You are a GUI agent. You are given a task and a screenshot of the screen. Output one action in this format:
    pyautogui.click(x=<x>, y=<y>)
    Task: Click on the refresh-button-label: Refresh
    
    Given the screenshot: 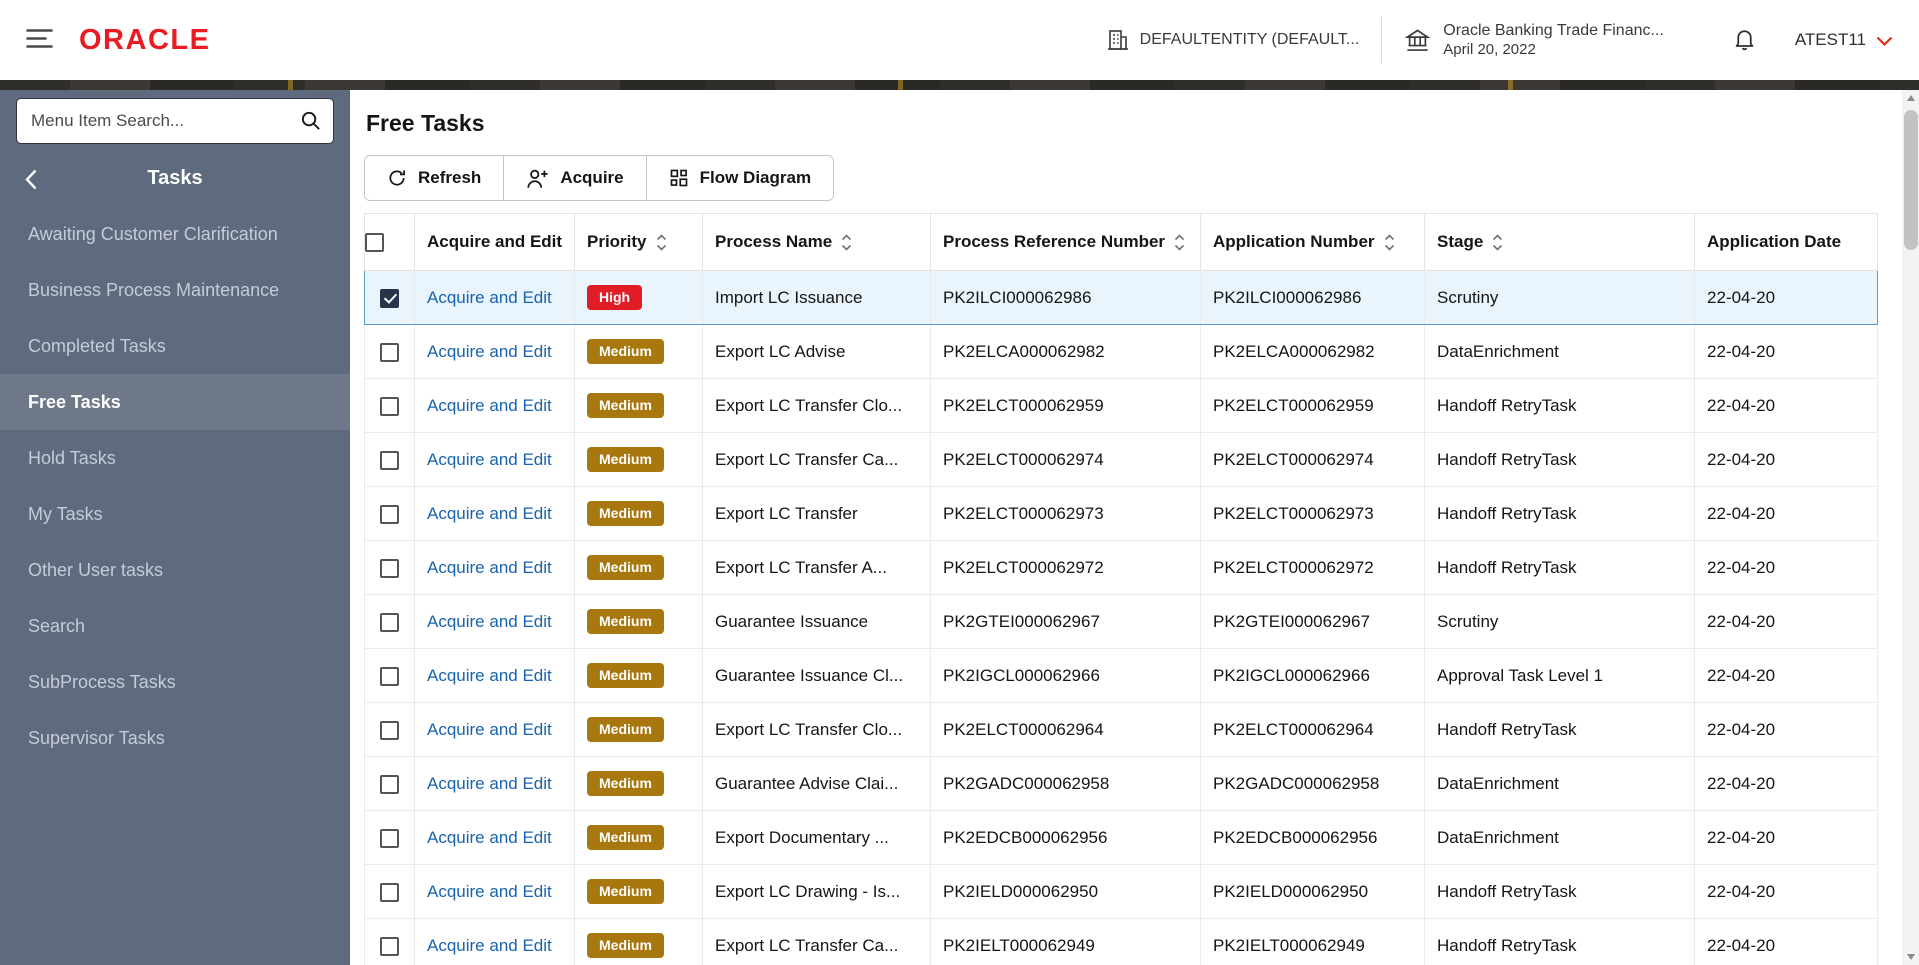 What is the action you would take?
    pyautogui.click(x=450, y=177)
    